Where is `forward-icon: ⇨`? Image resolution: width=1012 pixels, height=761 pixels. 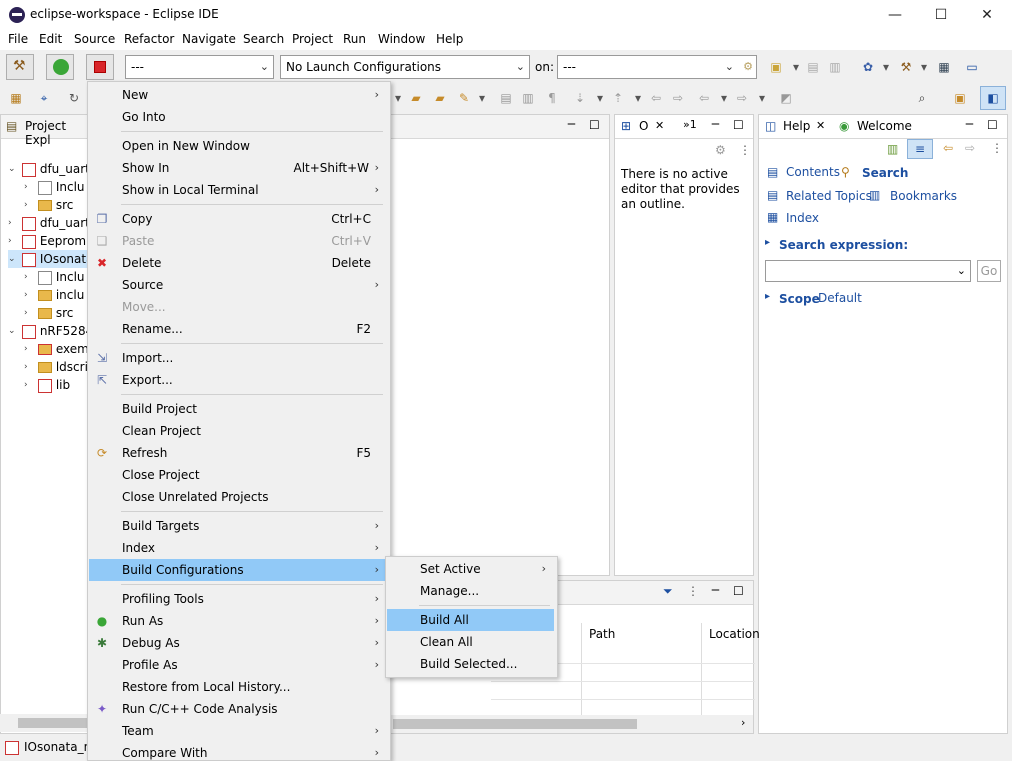 forward-icon: ⇨ is located at coordinates (742, 98).